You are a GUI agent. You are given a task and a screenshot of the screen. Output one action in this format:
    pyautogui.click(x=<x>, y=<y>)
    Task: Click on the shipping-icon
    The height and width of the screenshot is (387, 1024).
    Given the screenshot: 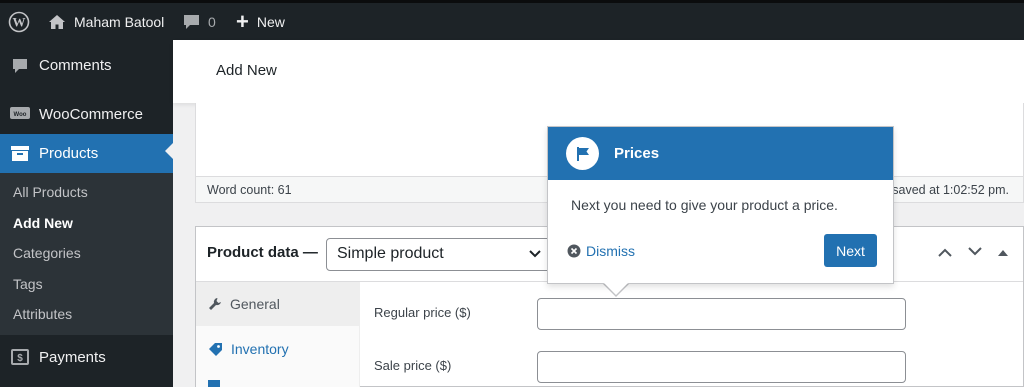 What is the action you would take?
    pyautogui.click(x=214, y=383)
    